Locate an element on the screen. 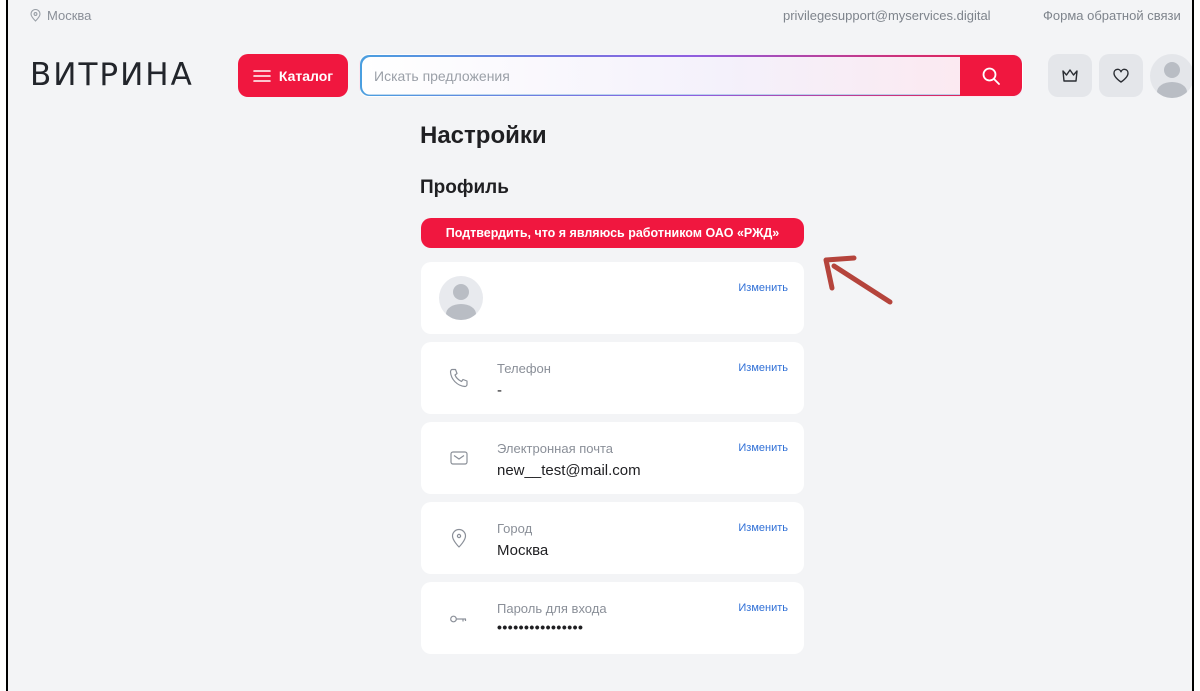 The width and height of the screenshot is (1200, 691). search-icon is located at coordinates (991, 76).